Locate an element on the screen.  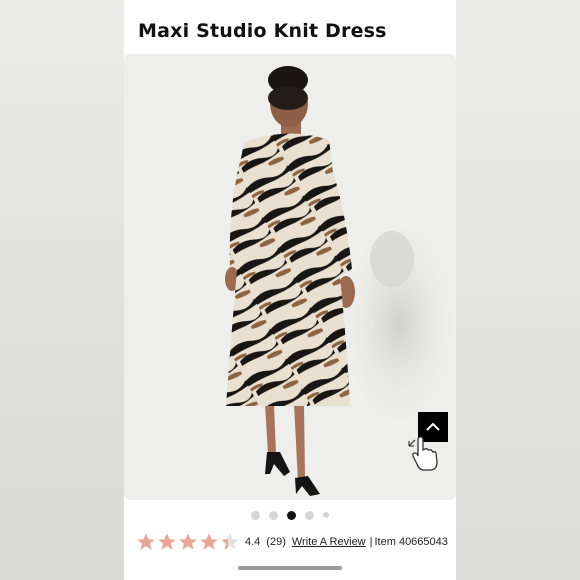
hand-pointer-icon is located at coordinates (423, 453).